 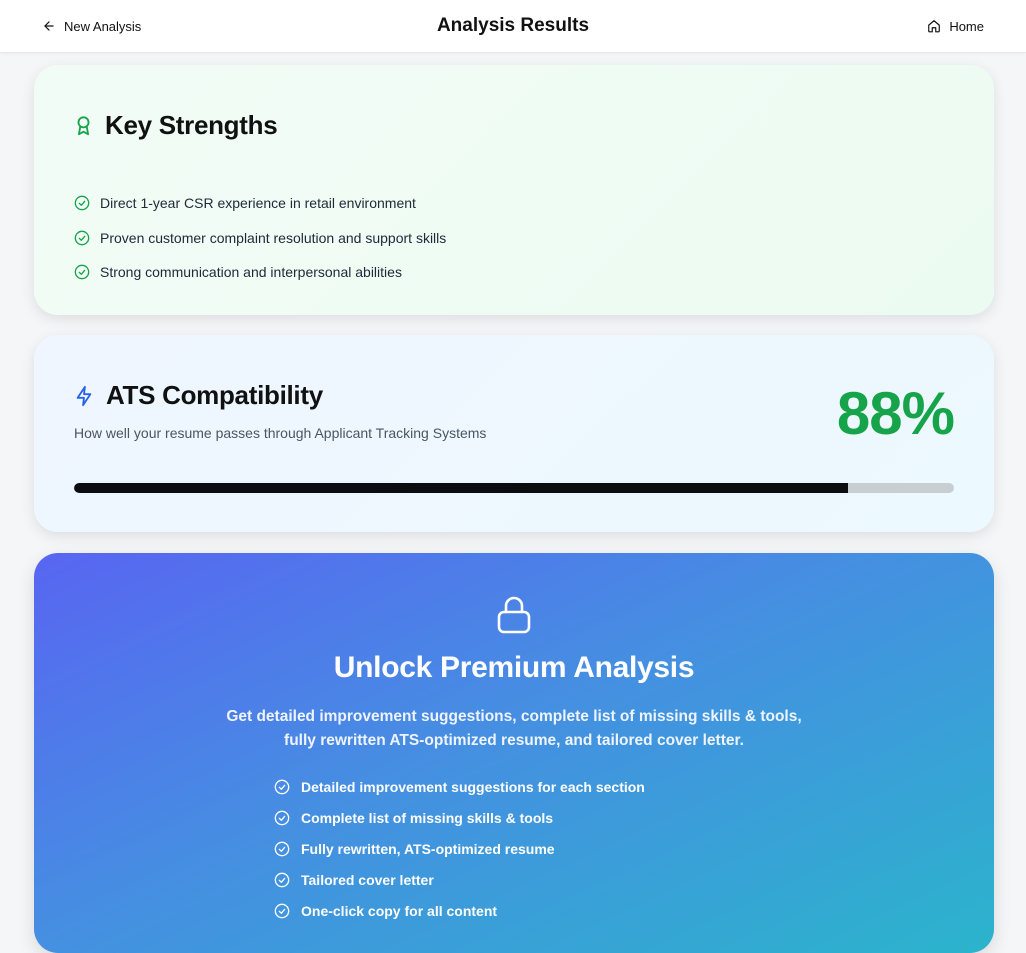 I want to click on new-analysis-link: New Analysis, so click(x=91, y=26).